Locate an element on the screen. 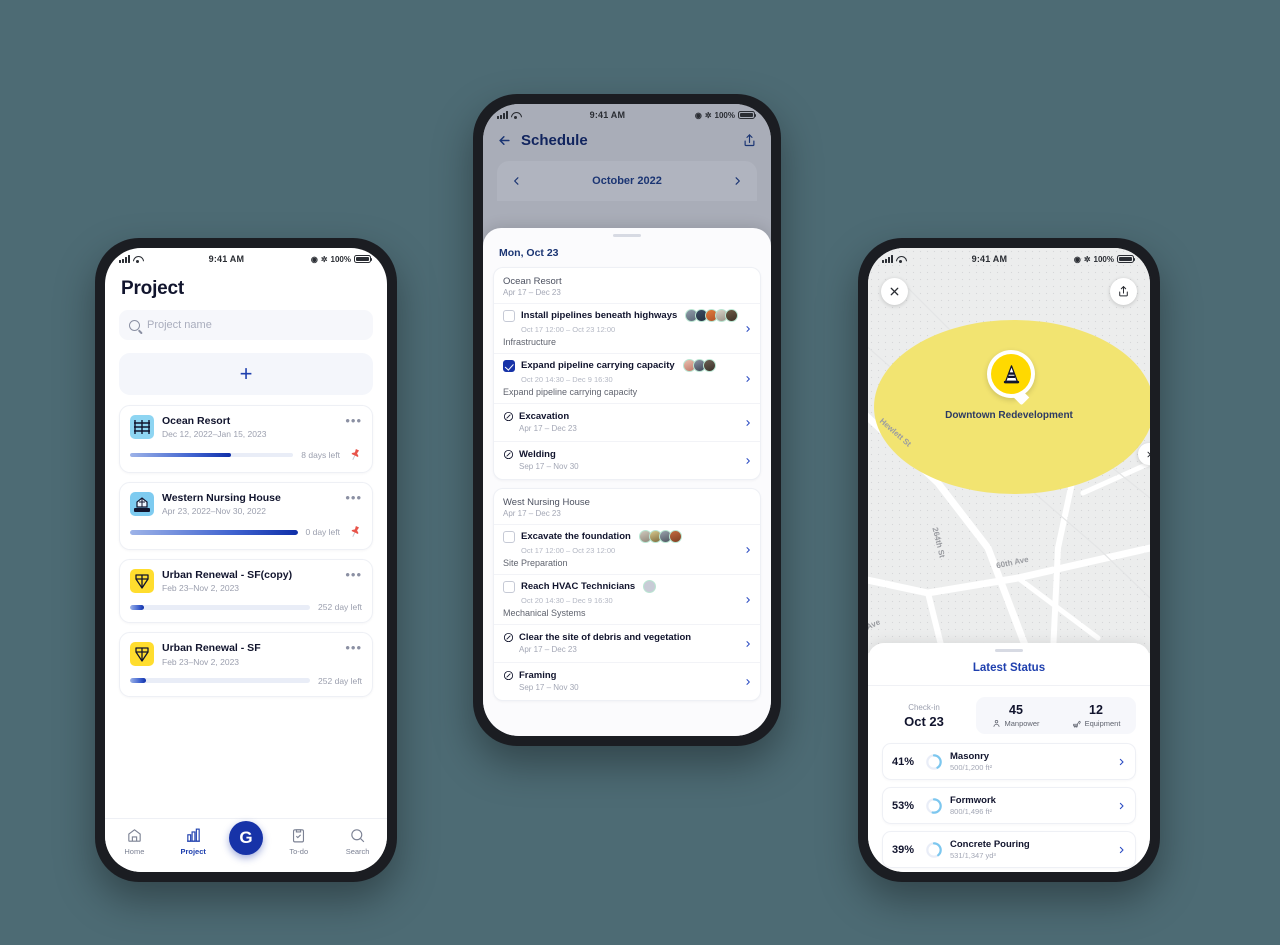 This screenshot has width=1280, height=945. group-name: West Nursing House is located at coordinates (546, 502).